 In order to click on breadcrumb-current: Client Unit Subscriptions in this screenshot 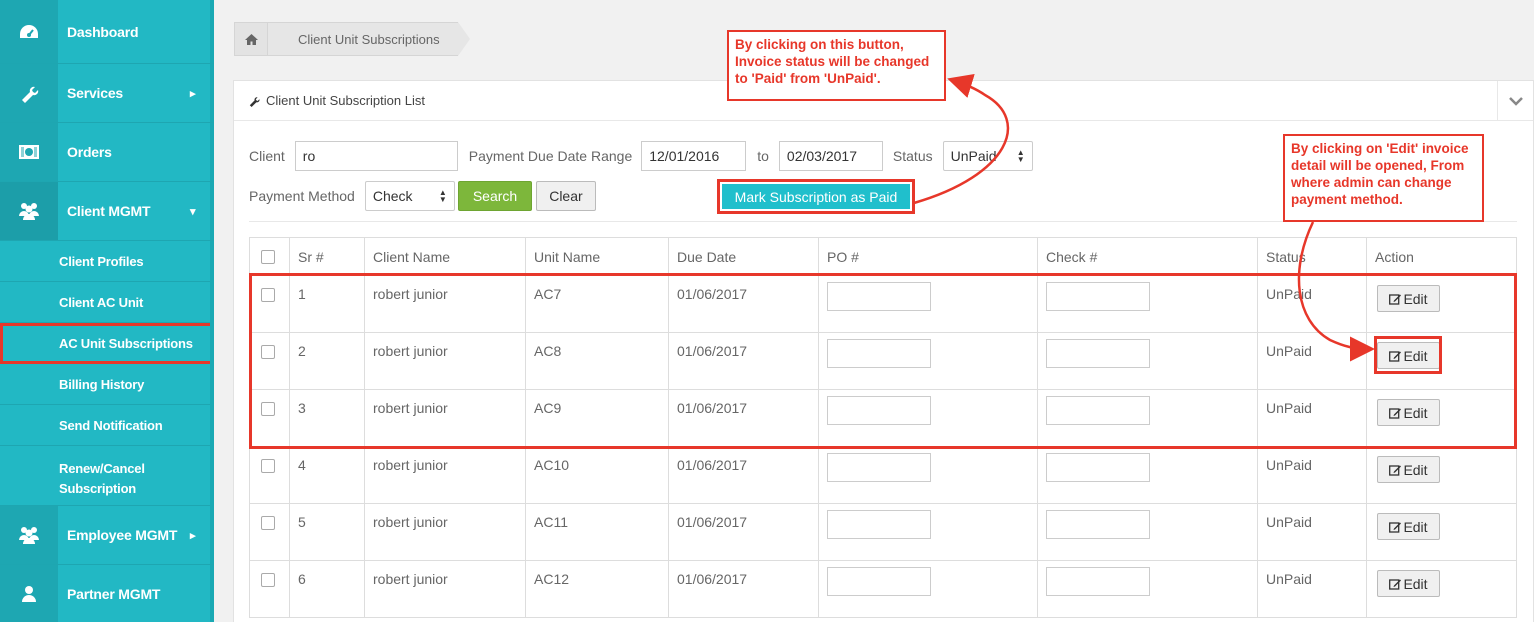, I will do `click(369, 39)`.